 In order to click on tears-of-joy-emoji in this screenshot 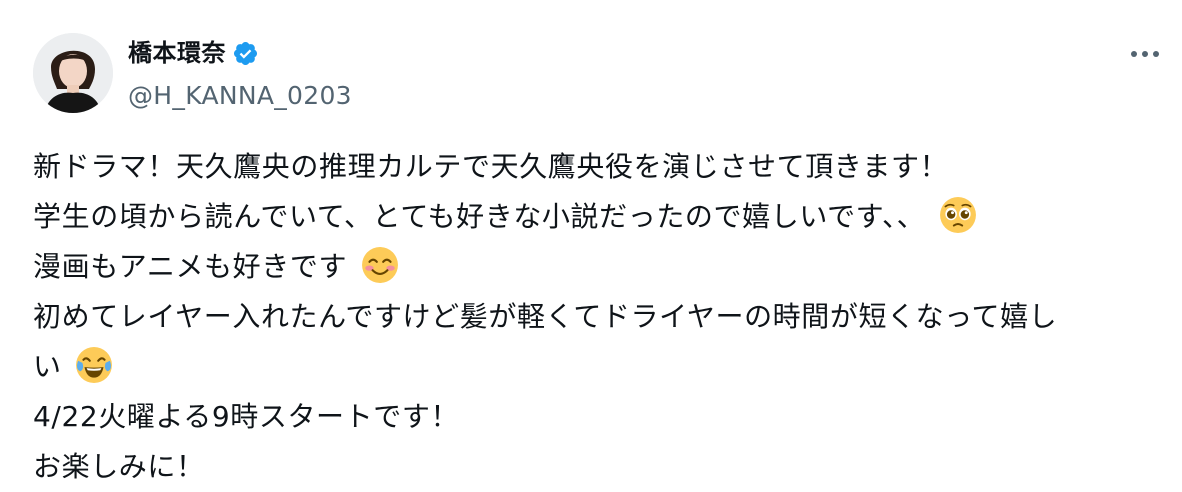, I will do `click(94, 365)`.